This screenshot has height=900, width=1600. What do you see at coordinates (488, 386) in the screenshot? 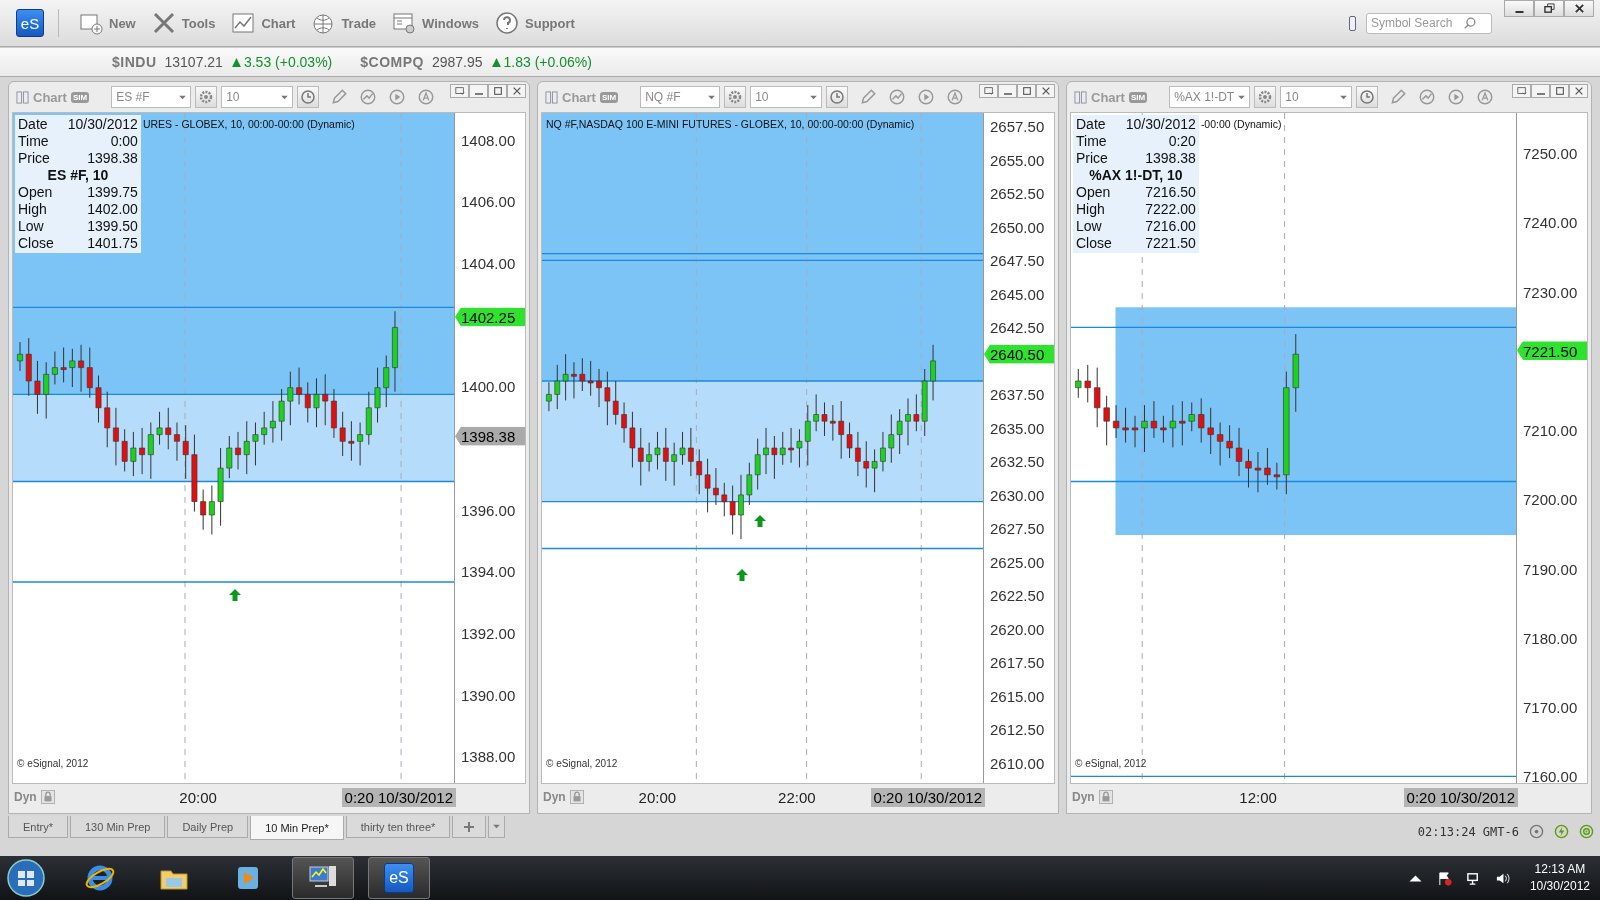
I see `price-axis-label: 1400.00` at bounding box center [488, 386].